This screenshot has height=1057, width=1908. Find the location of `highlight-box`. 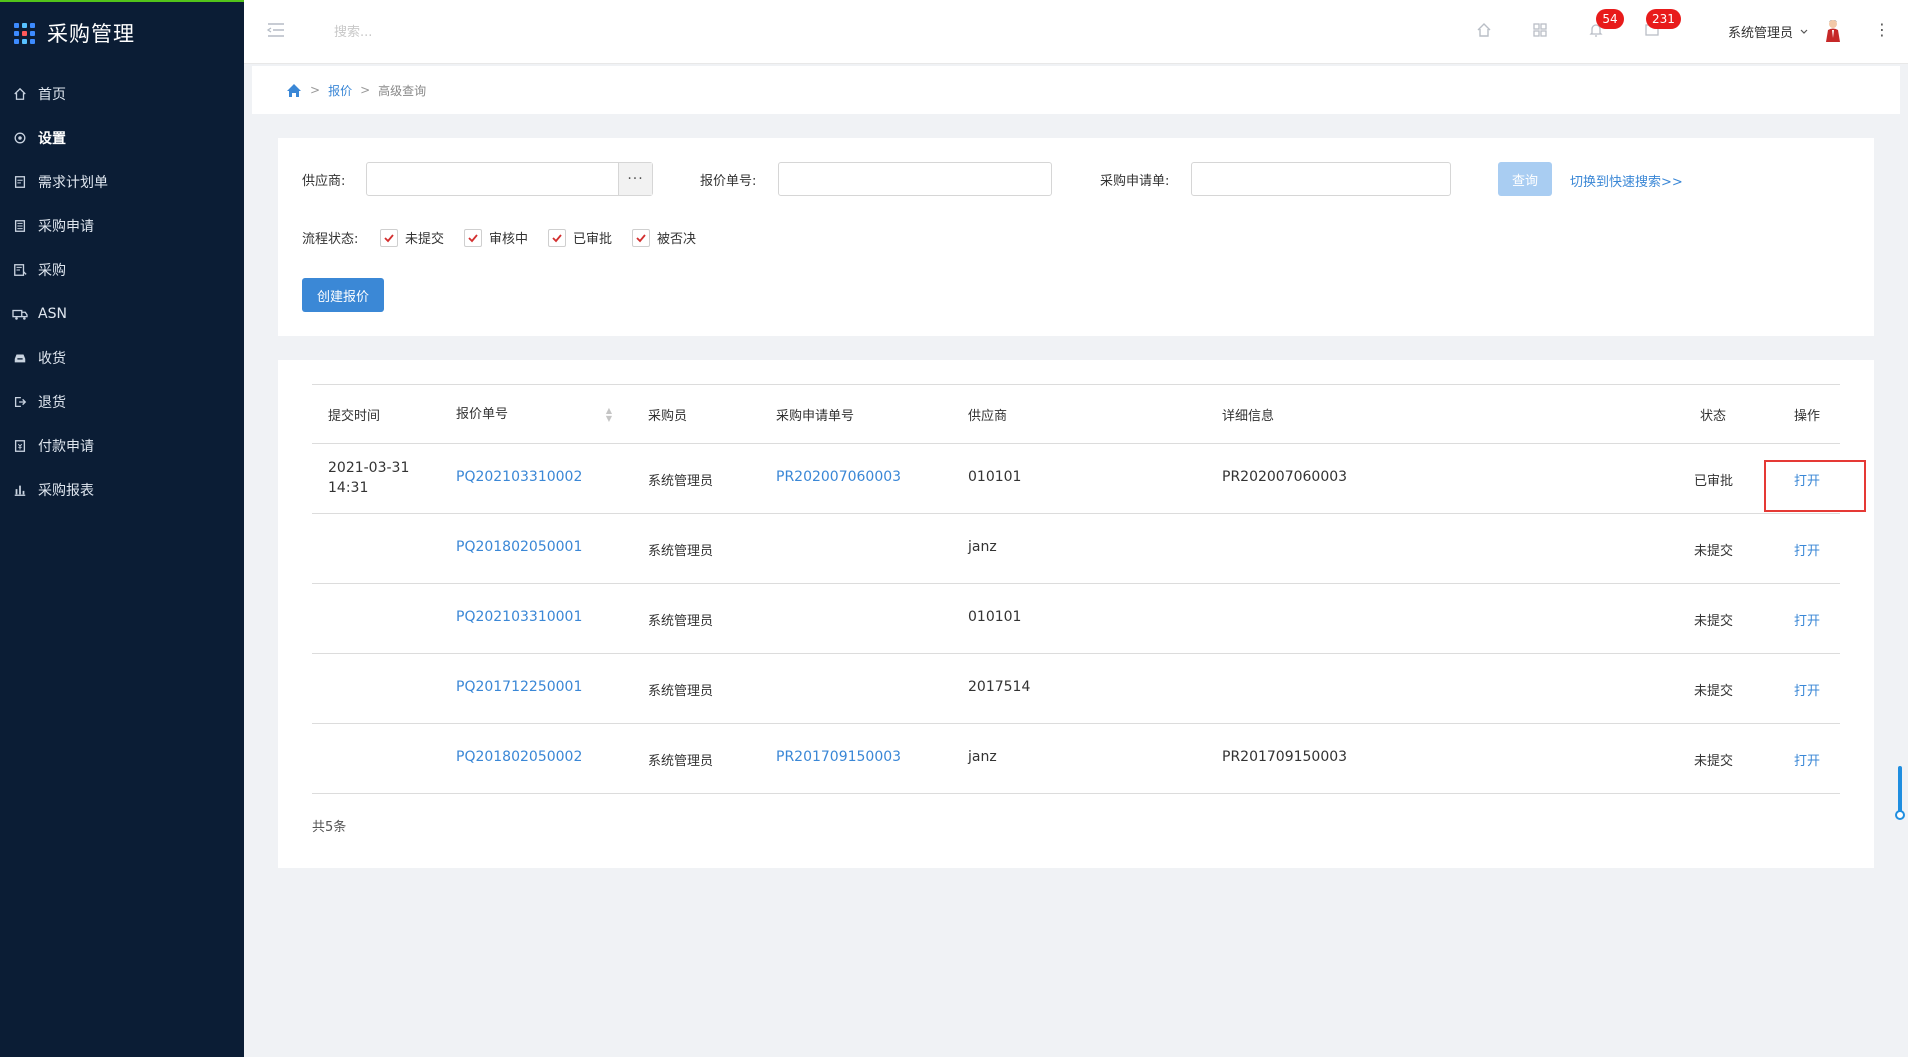

highlight-box is located at coordinates (1815, 486).